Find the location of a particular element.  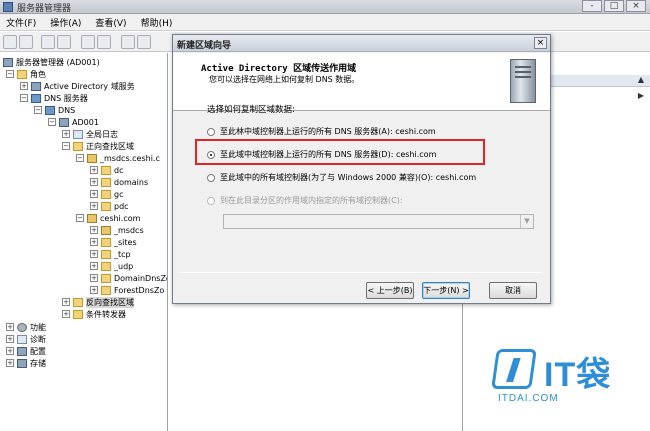

tree-node-ad-service: + Active Directory 域服务 is located at coordinates (77, 86).